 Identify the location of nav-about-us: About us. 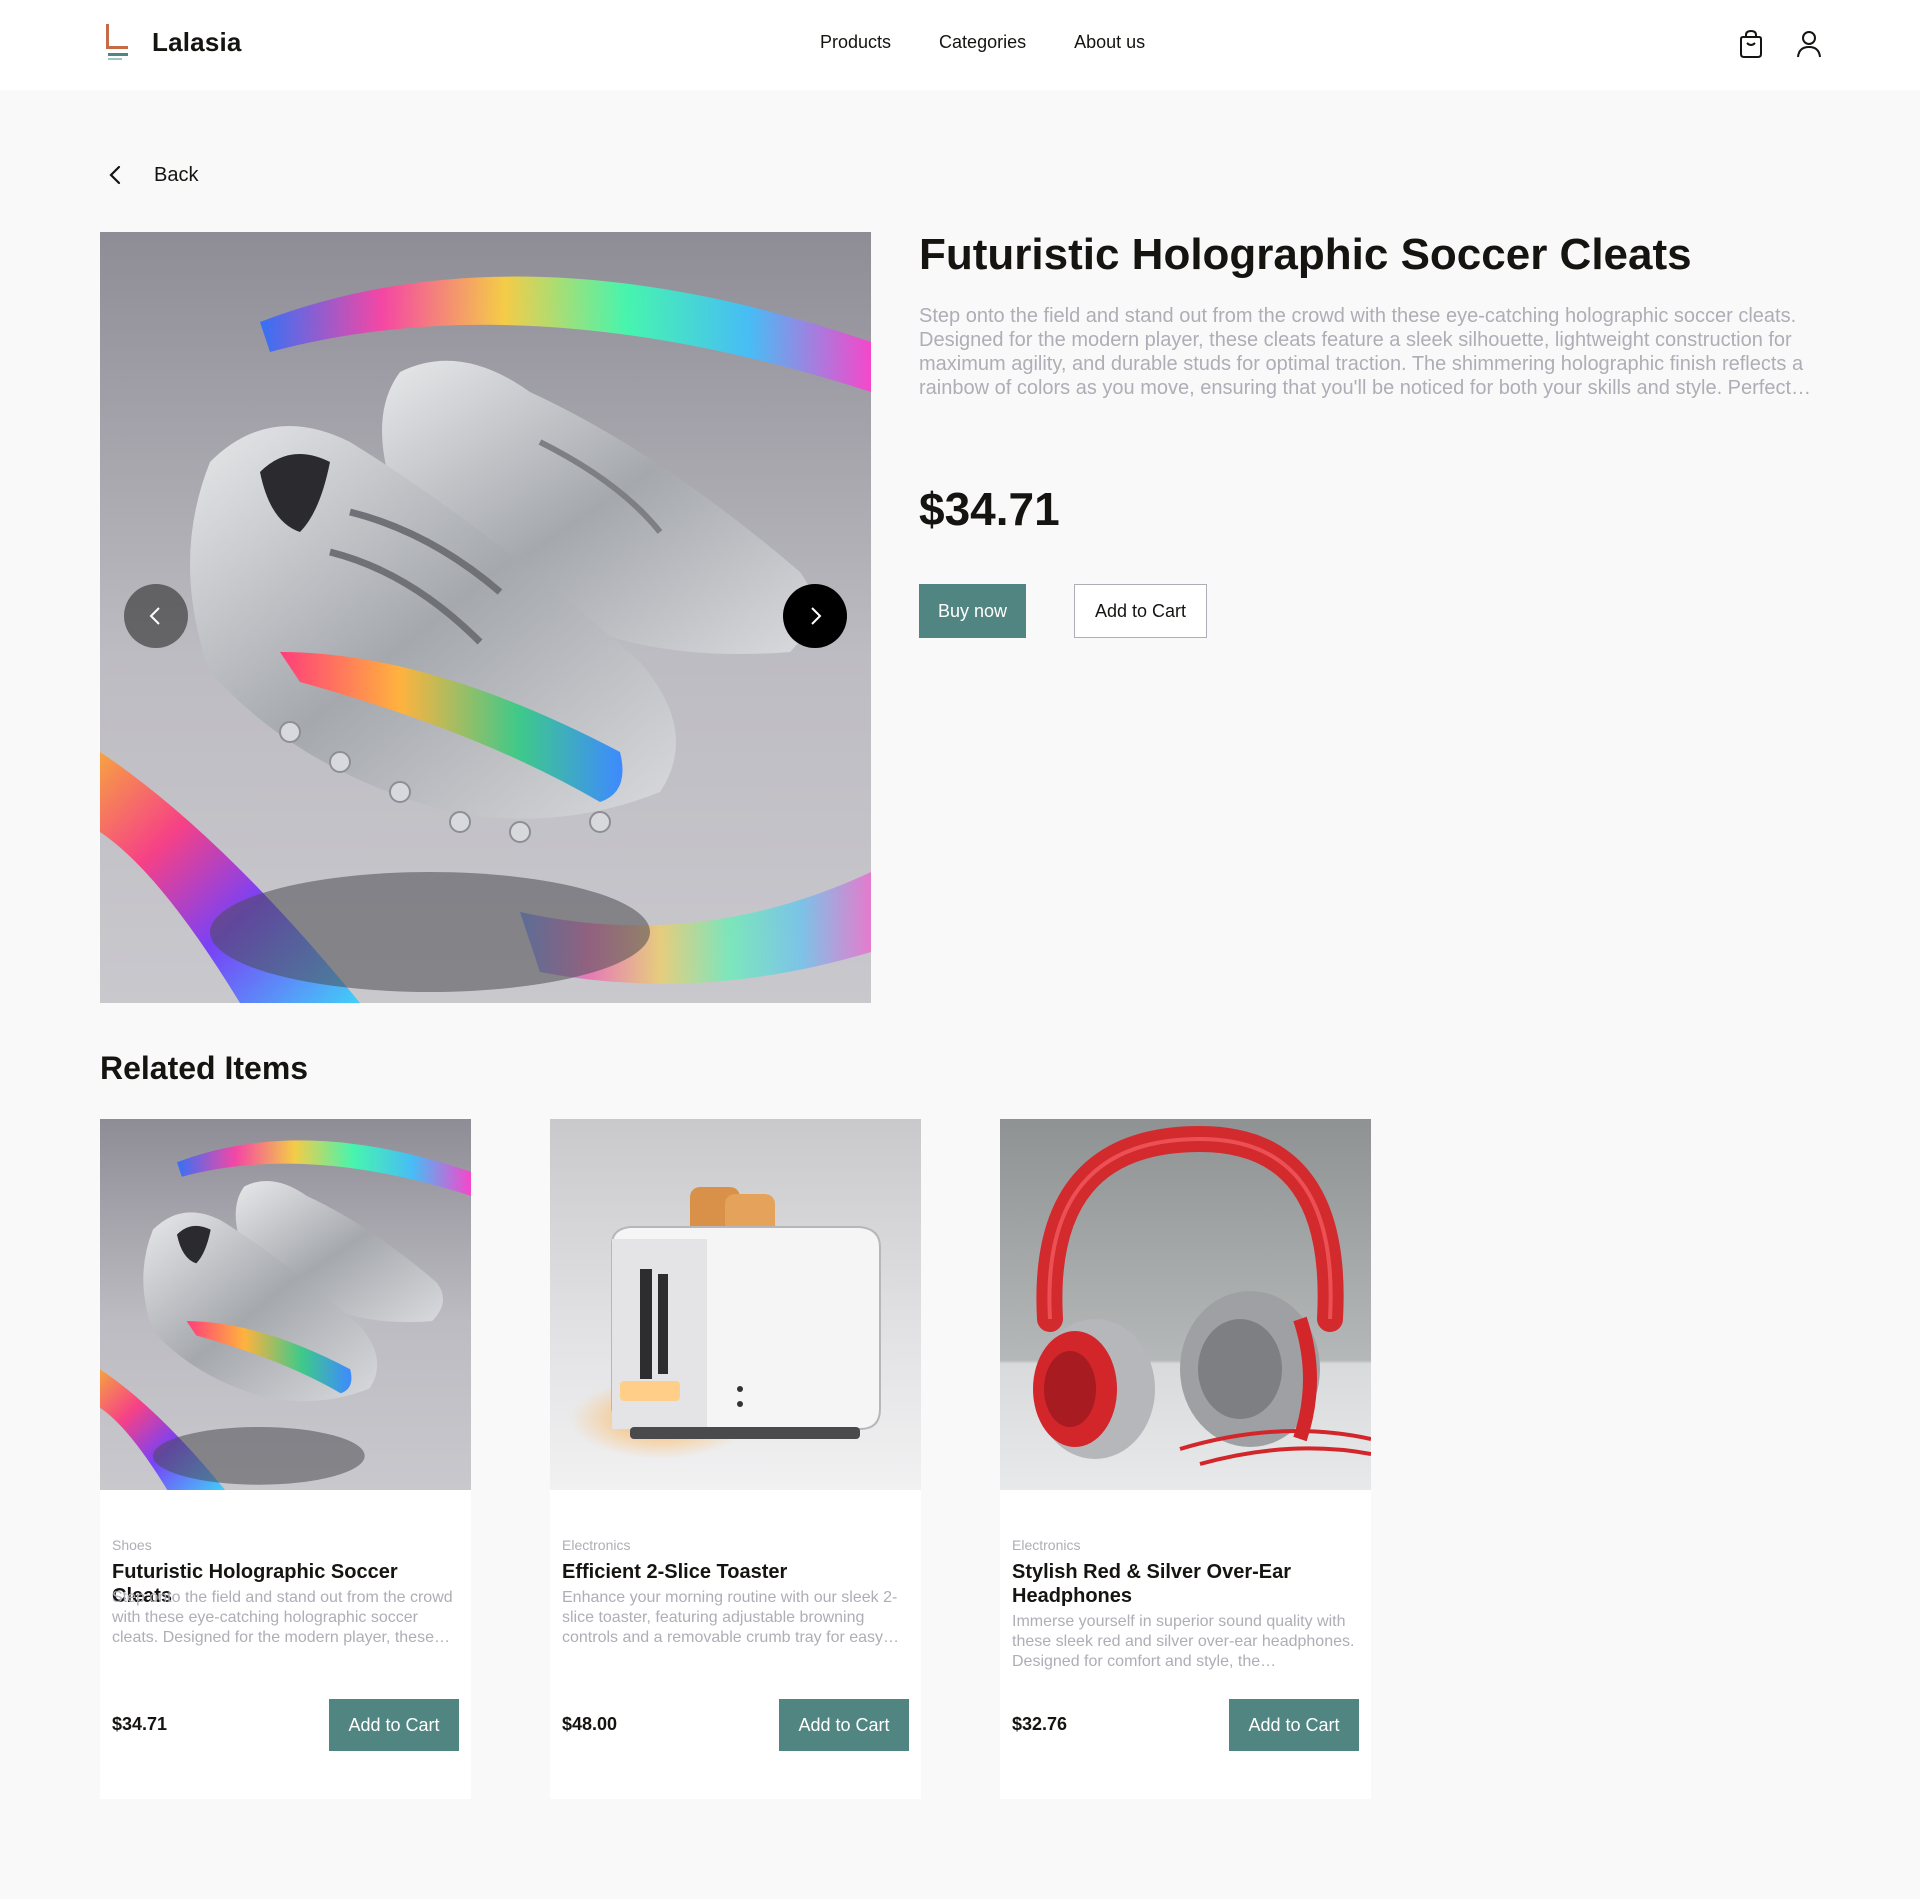
(1109, 42).